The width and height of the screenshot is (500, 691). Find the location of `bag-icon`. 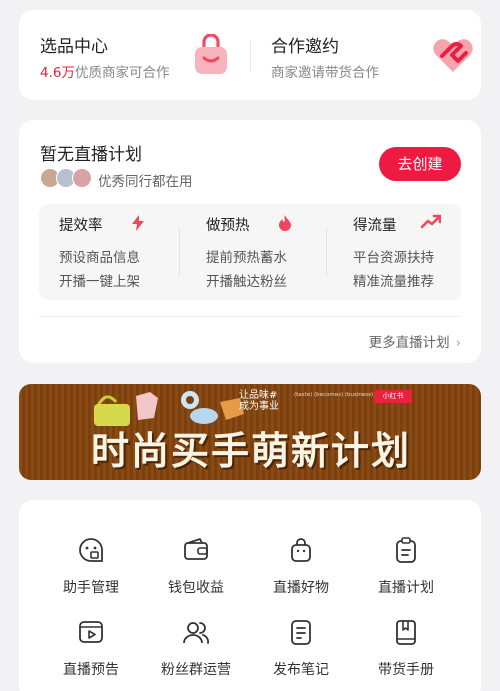

bag-icon is located at coordinates (301, 550).